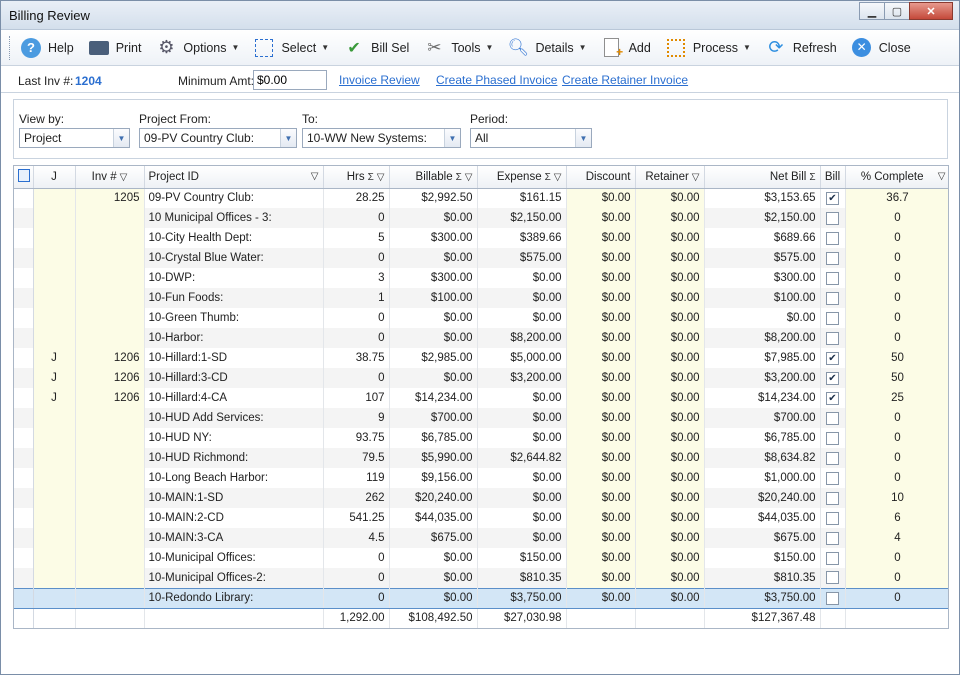 This screenshot has height=675, width=960. What do you see at coordinates (356, 177) in the screenshot?
I see `column-header-hrs: Hrs Σ ▽` at bounding box center [356, 177].